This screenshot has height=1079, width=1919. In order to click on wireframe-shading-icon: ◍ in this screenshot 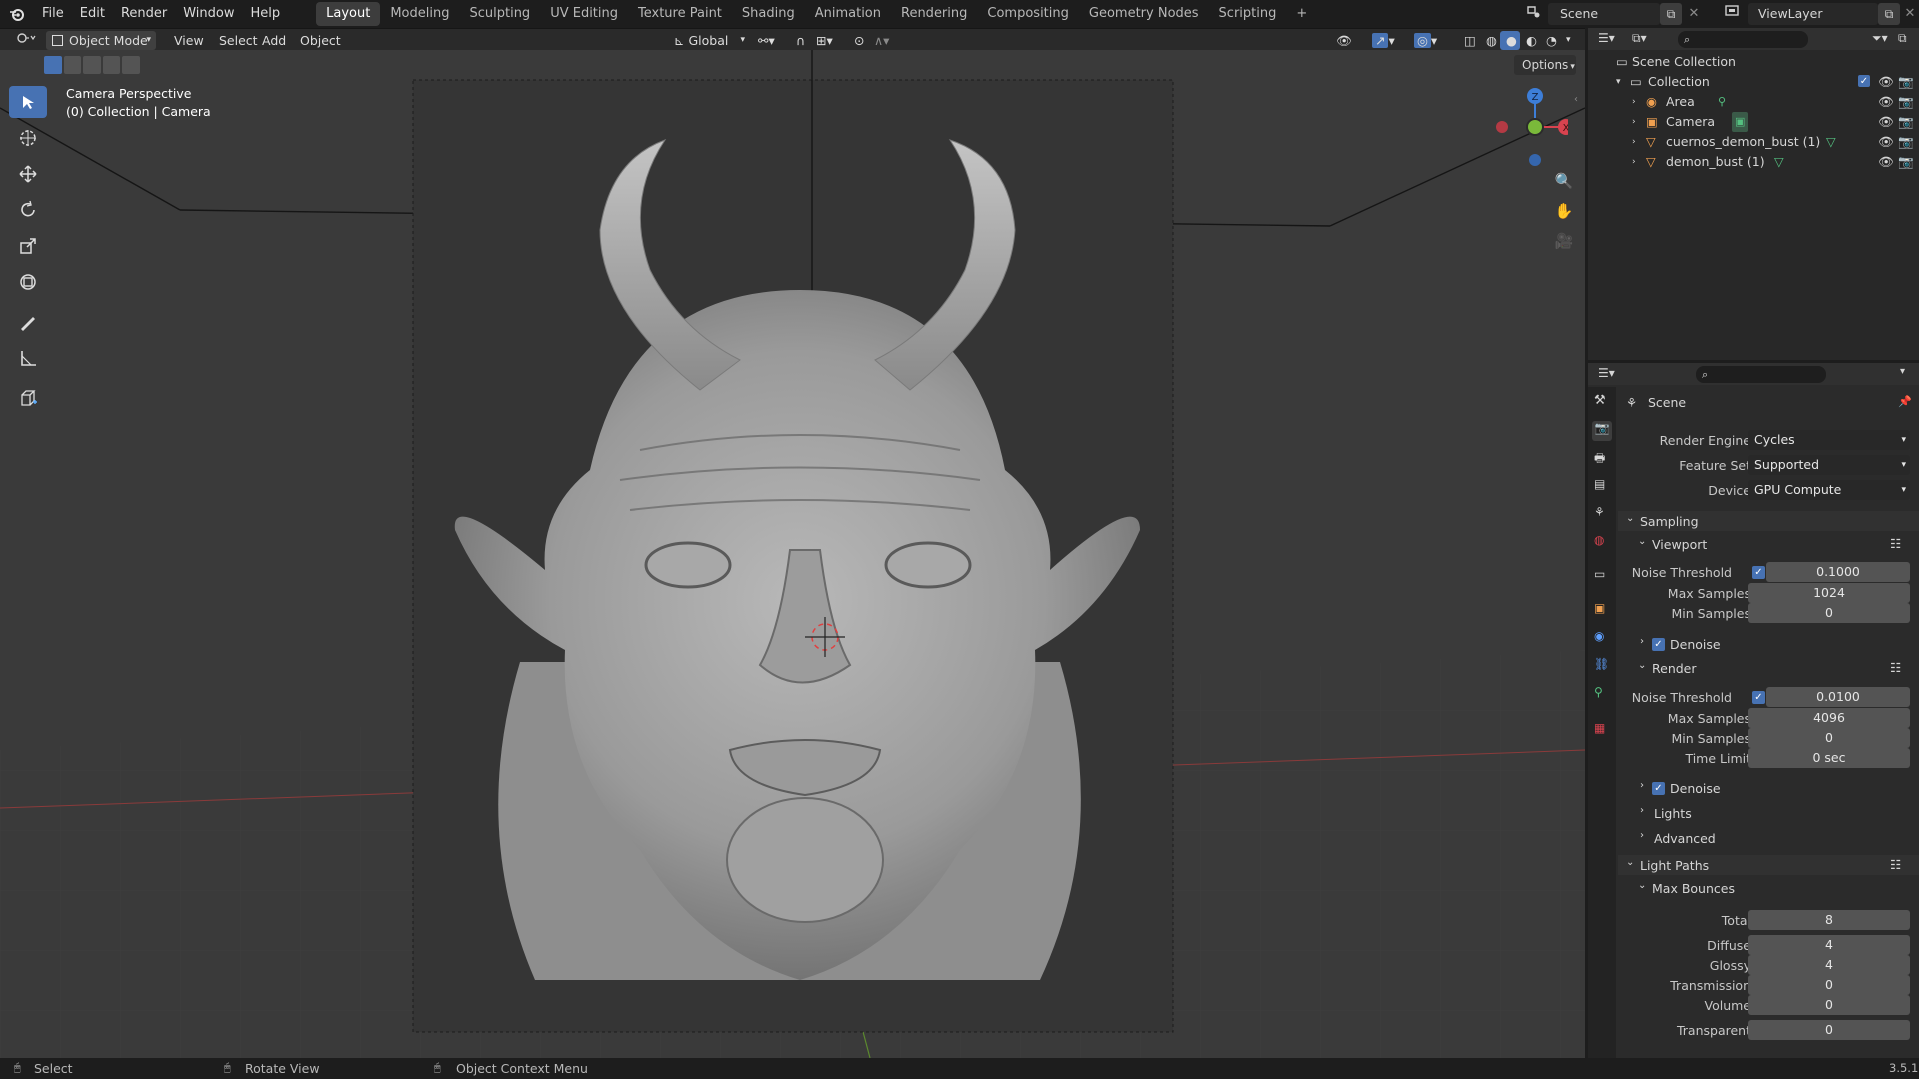, I will do `click(1490, 40)`.